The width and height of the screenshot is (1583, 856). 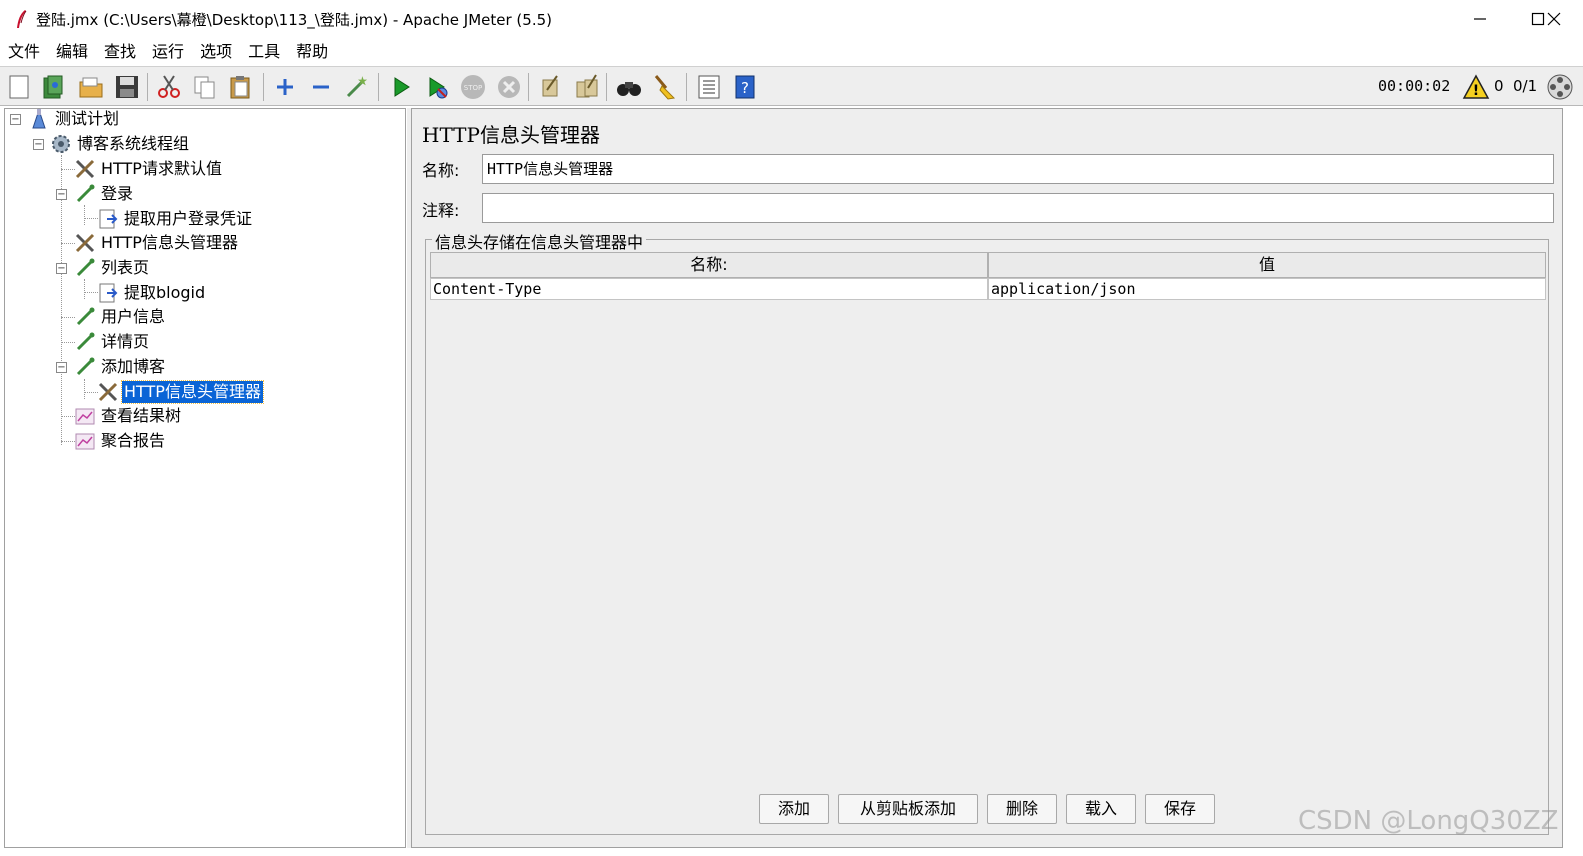 What do you see at coordinates (1018, 208) in the screenshot?
I see `comment-field` at bounding box center [1018, 208].